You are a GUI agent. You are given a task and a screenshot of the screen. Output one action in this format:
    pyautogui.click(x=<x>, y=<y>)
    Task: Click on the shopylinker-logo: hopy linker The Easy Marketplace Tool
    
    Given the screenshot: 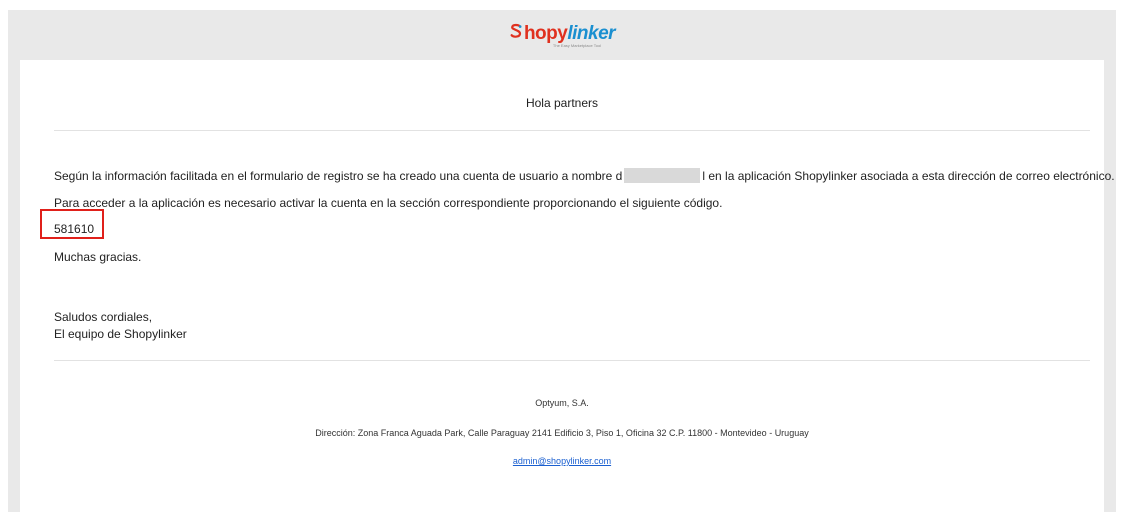 What is the action you would take?
    pyautogui.click(x=562, y=35)
    